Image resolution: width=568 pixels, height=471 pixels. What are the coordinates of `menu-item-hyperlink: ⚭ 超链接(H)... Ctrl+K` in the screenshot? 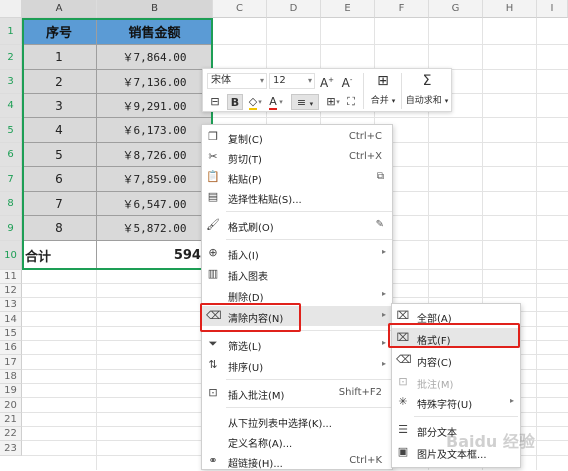 It's located at (297, 461).